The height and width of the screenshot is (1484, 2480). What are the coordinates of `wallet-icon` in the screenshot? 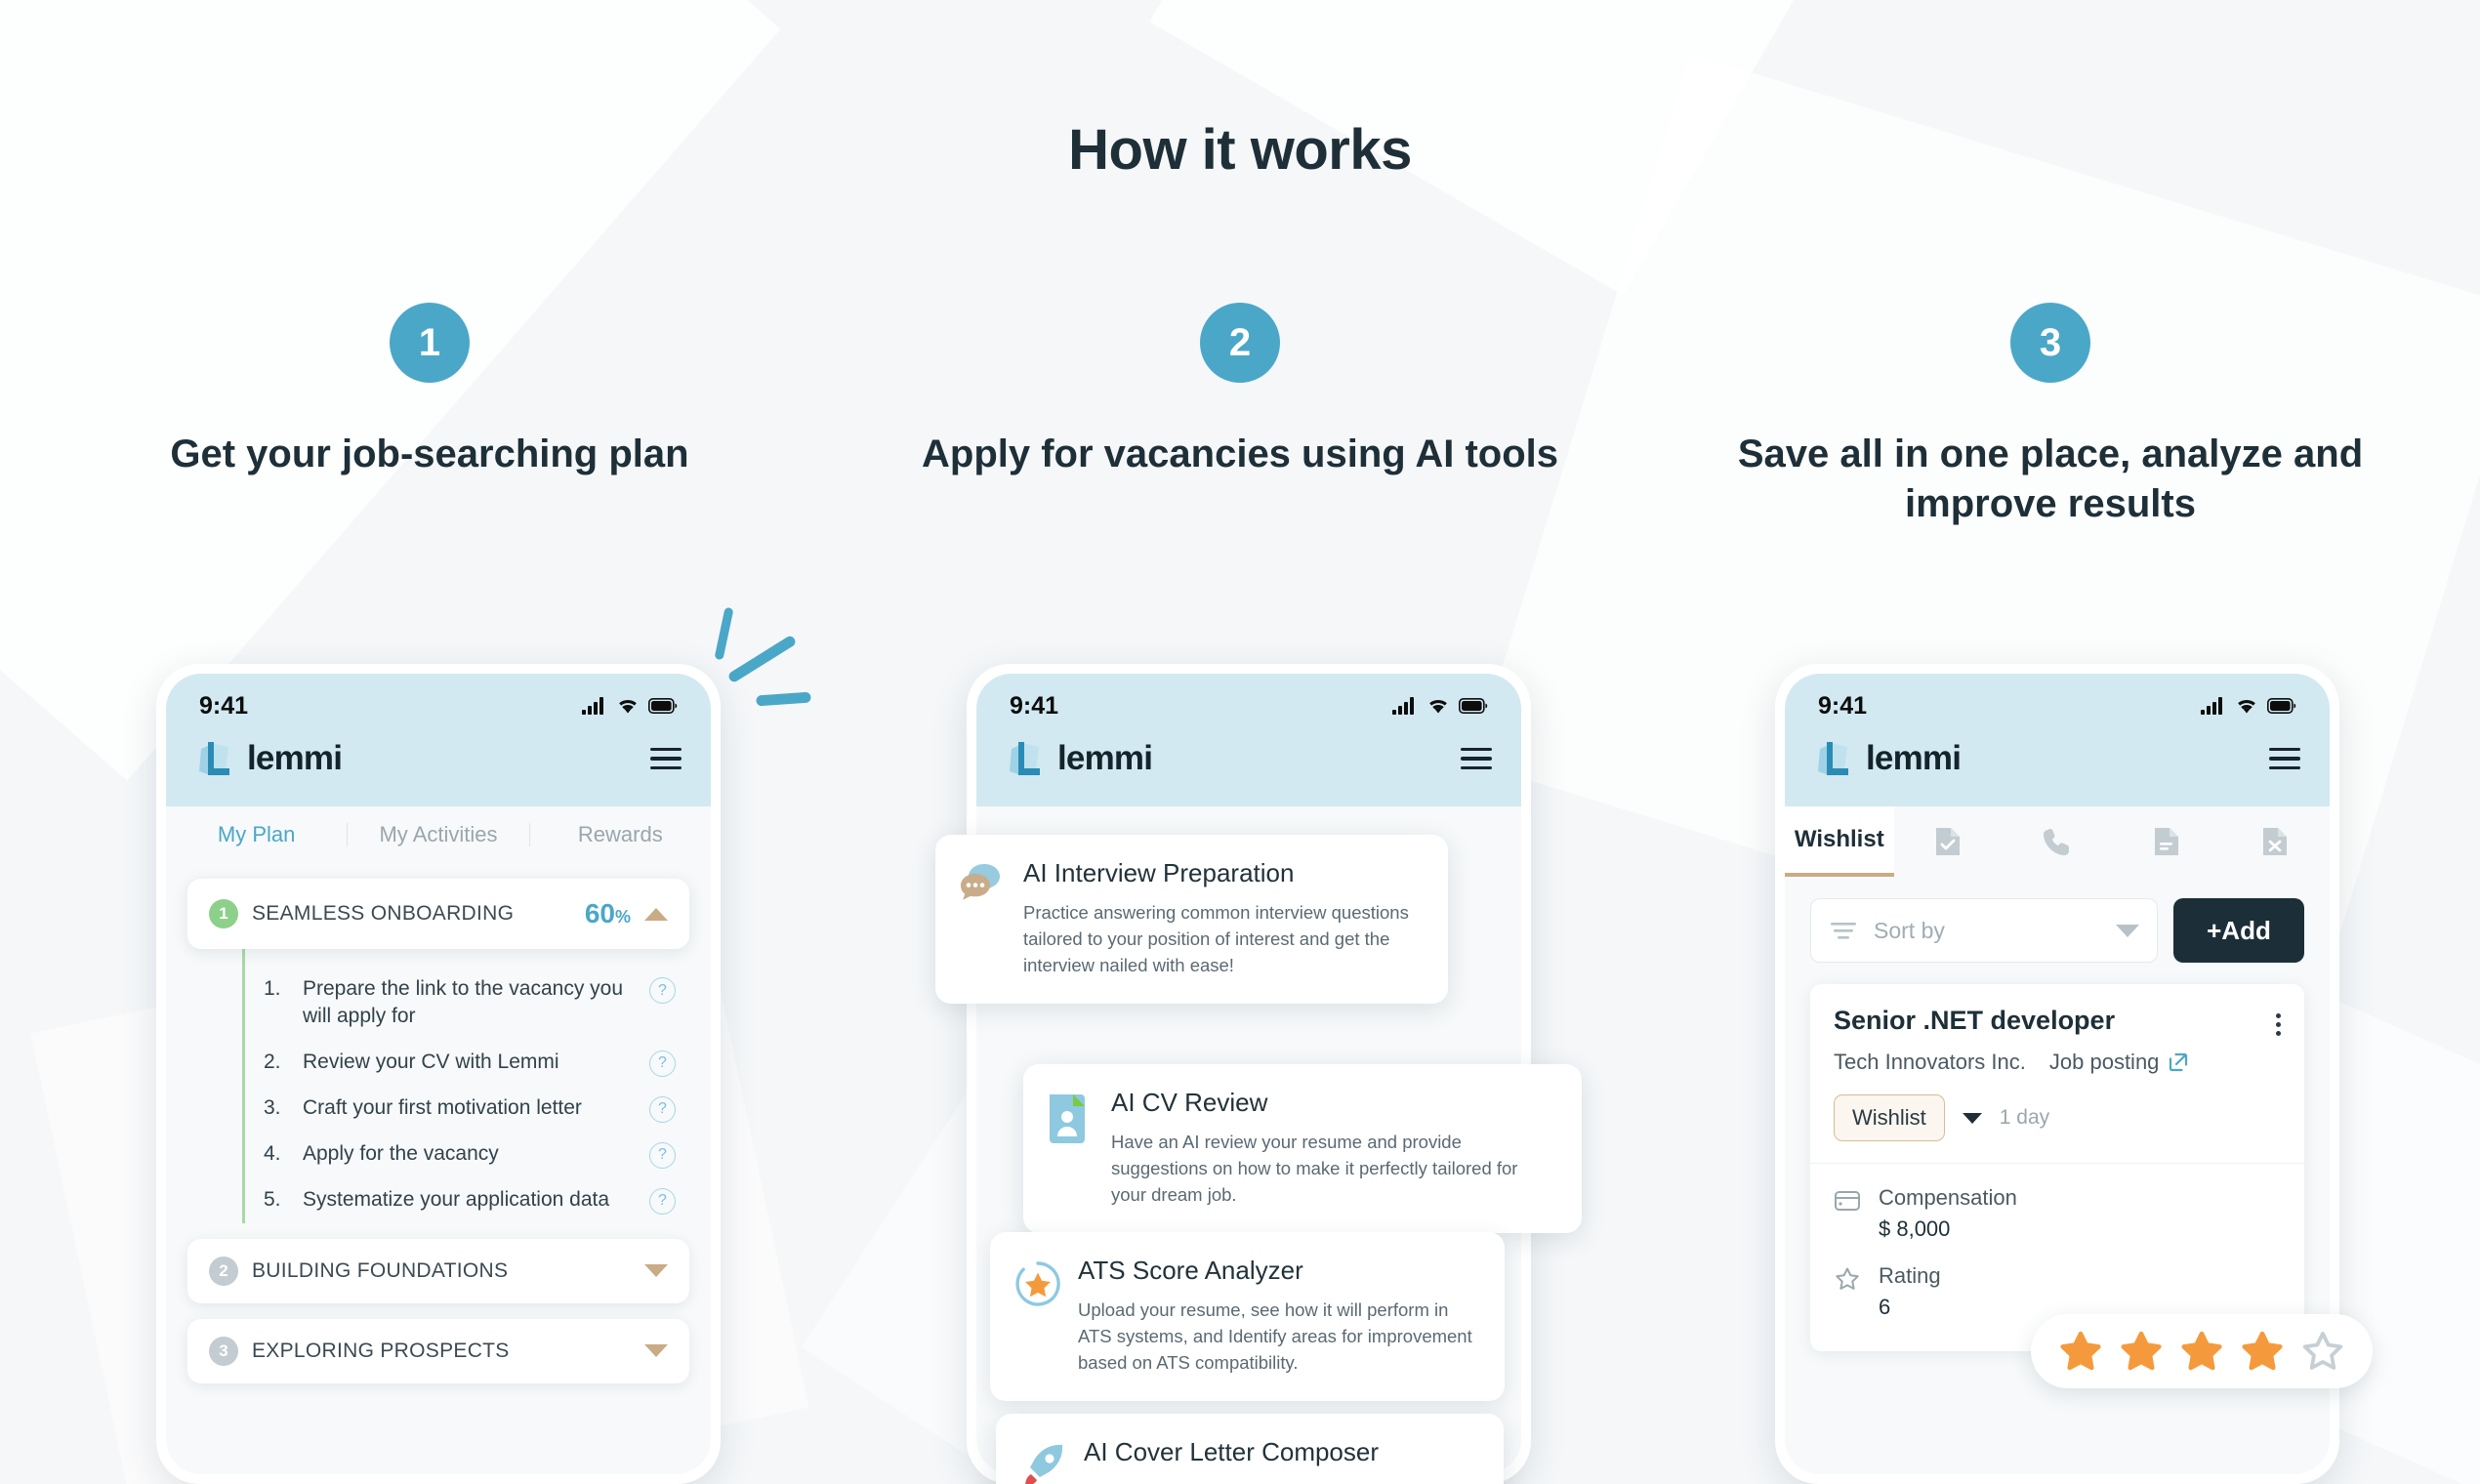 It's located at (1847, 1201).